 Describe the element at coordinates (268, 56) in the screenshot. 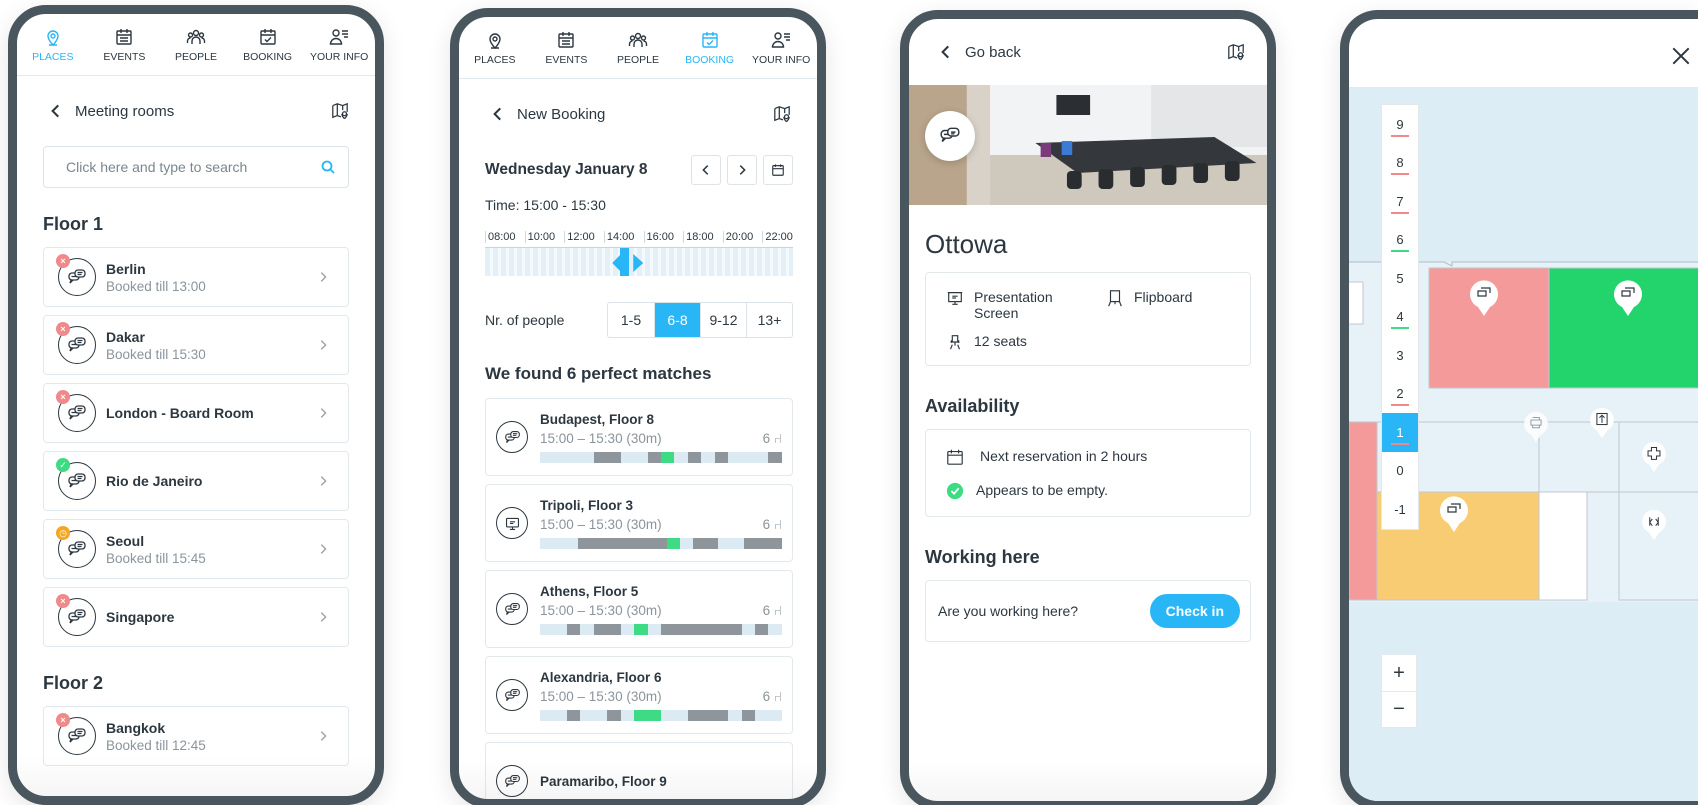

I see `tab-label: BOOKING` at that location.